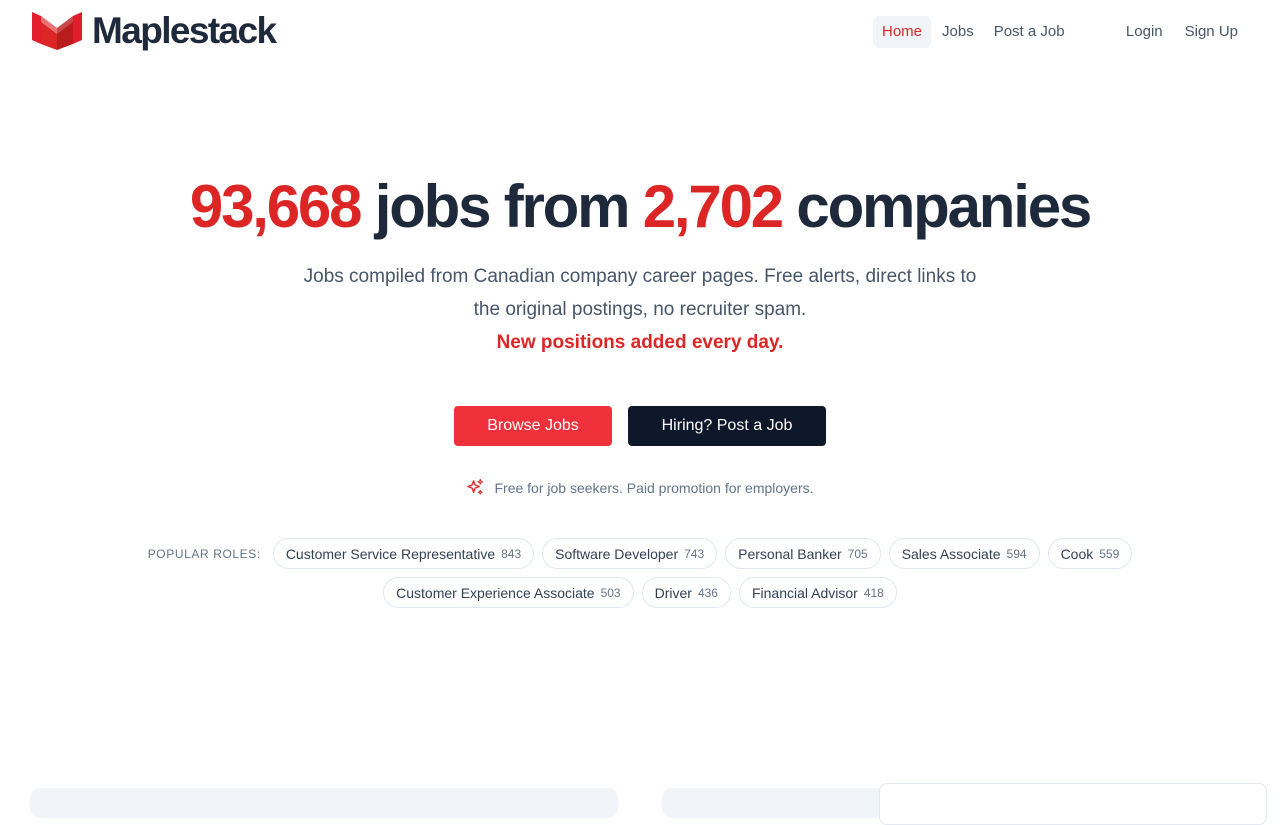 This screenshot has width=1280, height=825. I want to click on role-name: Software Developer, so click(617, 553).